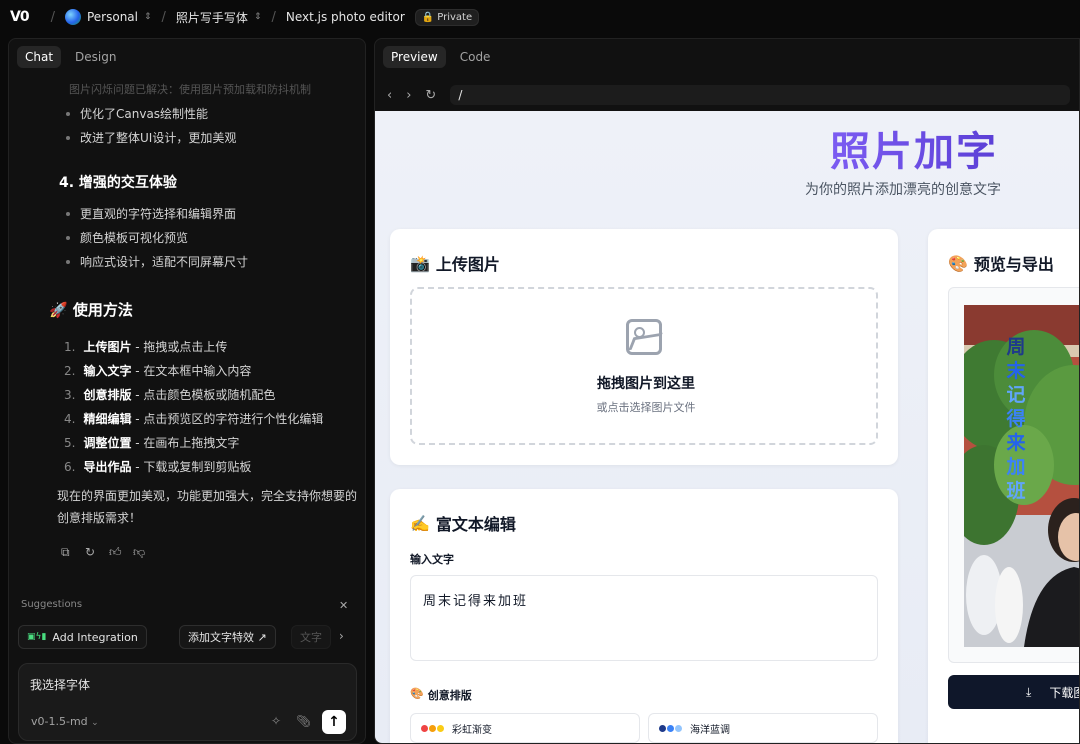 This screenshot has width=1080, height=744. What do you see at coordinates (95, 723) in the screenshot?
I see `chevron-down-icon: ⌄` at bounding box center [95, 723].